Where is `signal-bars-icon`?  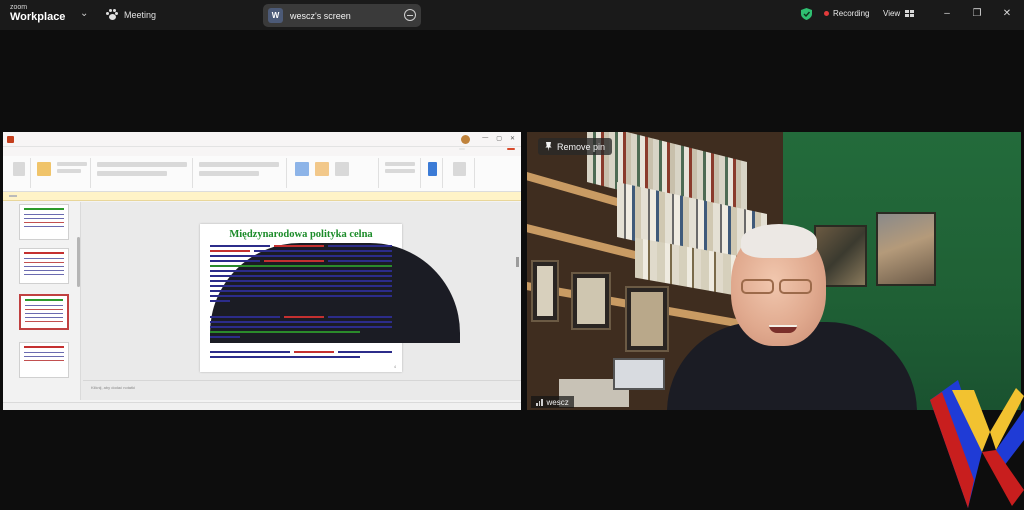
signal-bars-icon is located at coordinates (539, 402).